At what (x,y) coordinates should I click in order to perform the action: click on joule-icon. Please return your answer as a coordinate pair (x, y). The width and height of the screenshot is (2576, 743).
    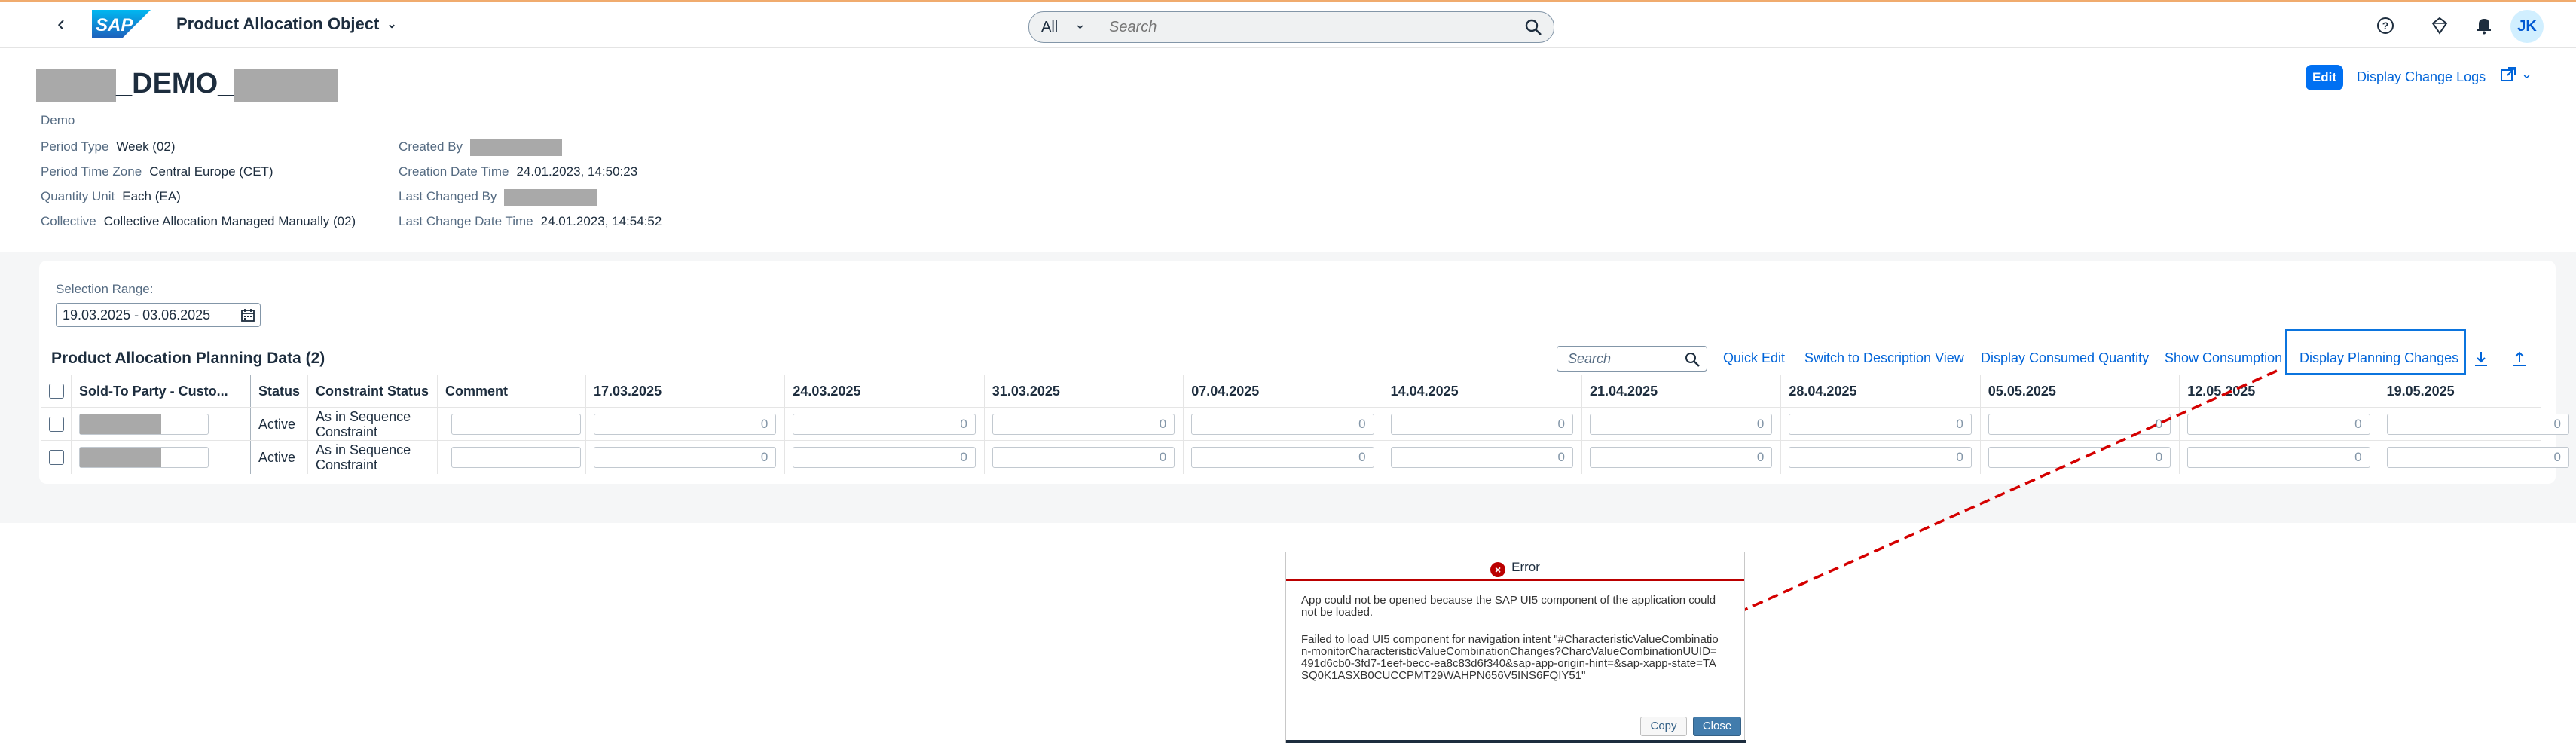
    Looking at the image, I should click on (2439, 25).